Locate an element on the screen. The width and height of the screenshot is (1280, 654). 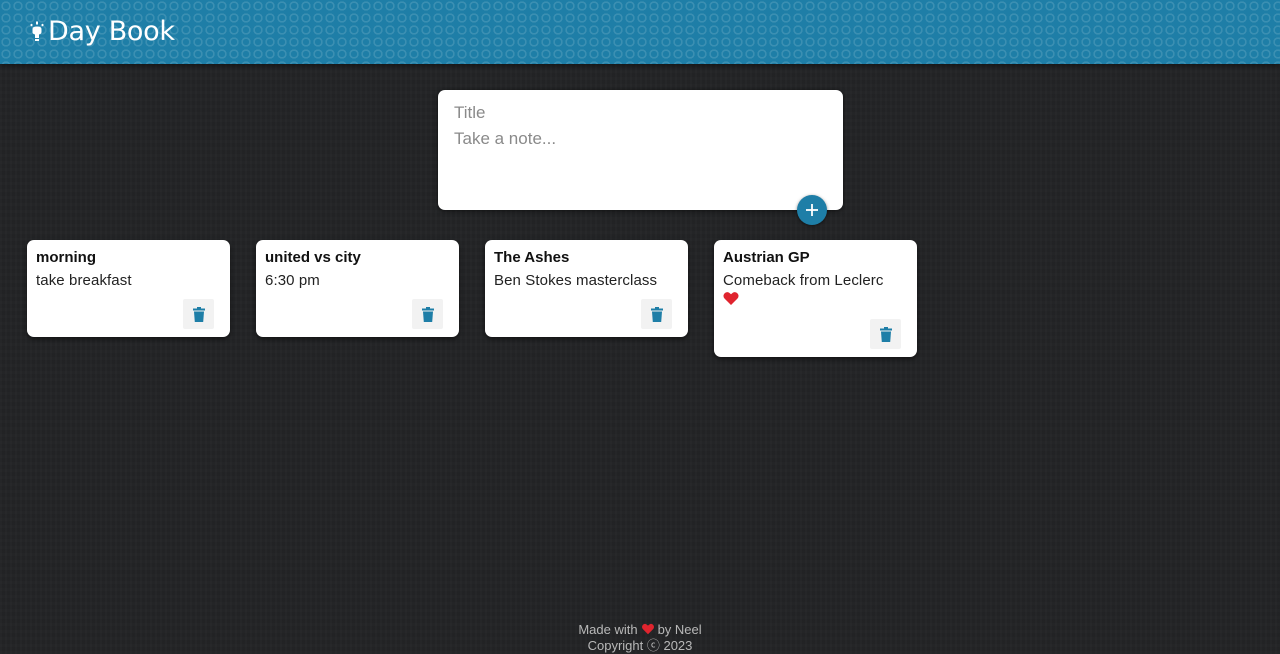
note-title: morning is located at coordinates (66, 257).